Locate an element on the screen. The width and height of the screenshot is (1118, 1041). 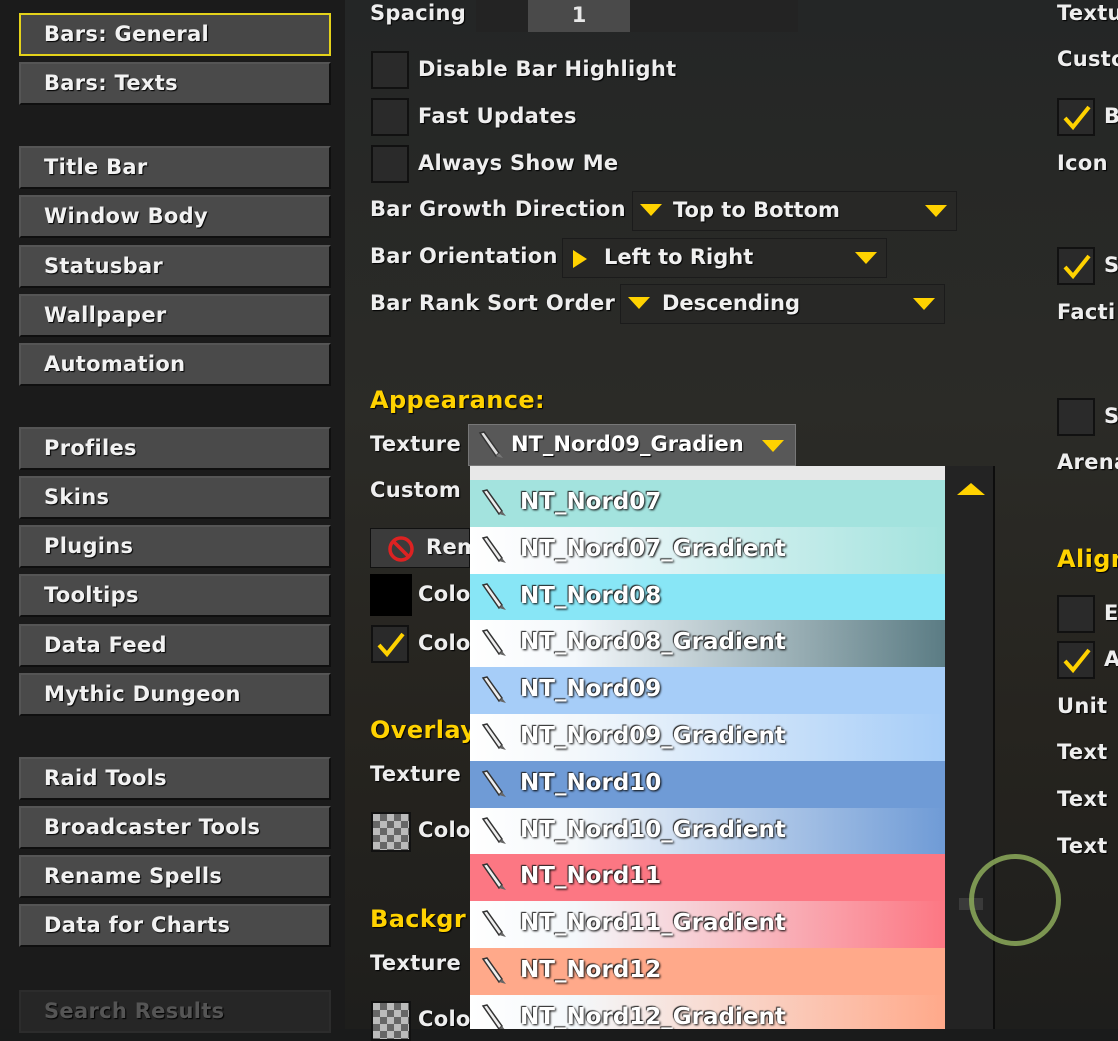
texture-option-label: NT_Nord08 is located at coordinates (591, 595).